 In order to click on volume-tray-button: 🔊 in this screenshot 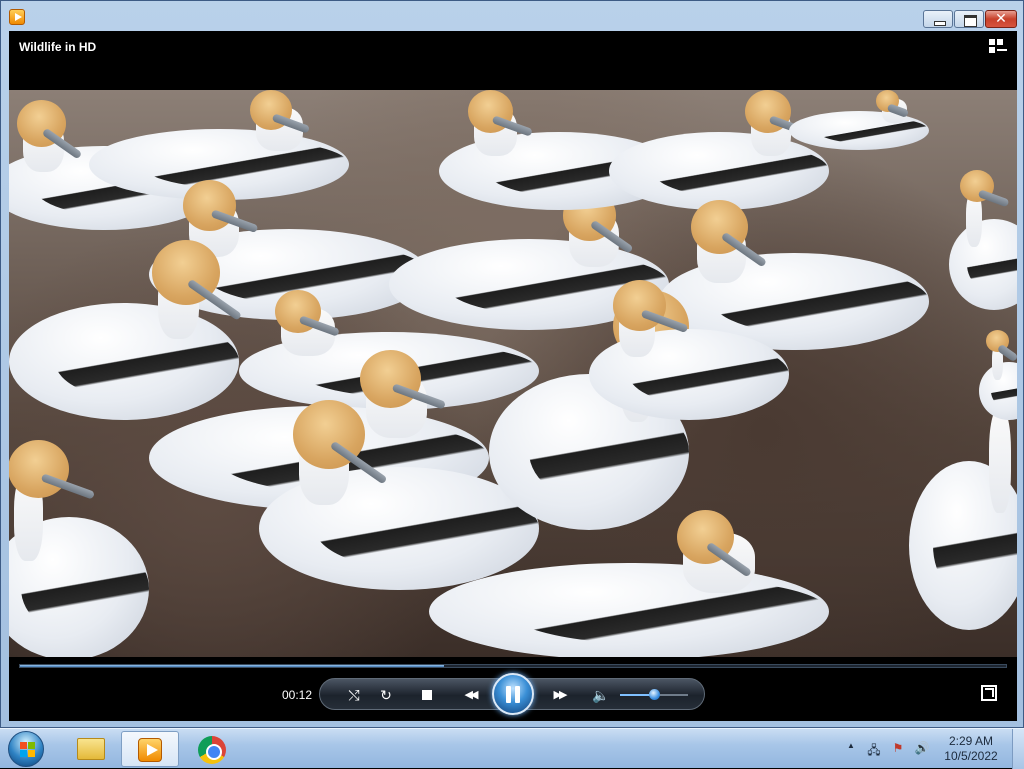, I will do `click(922, 749)`.